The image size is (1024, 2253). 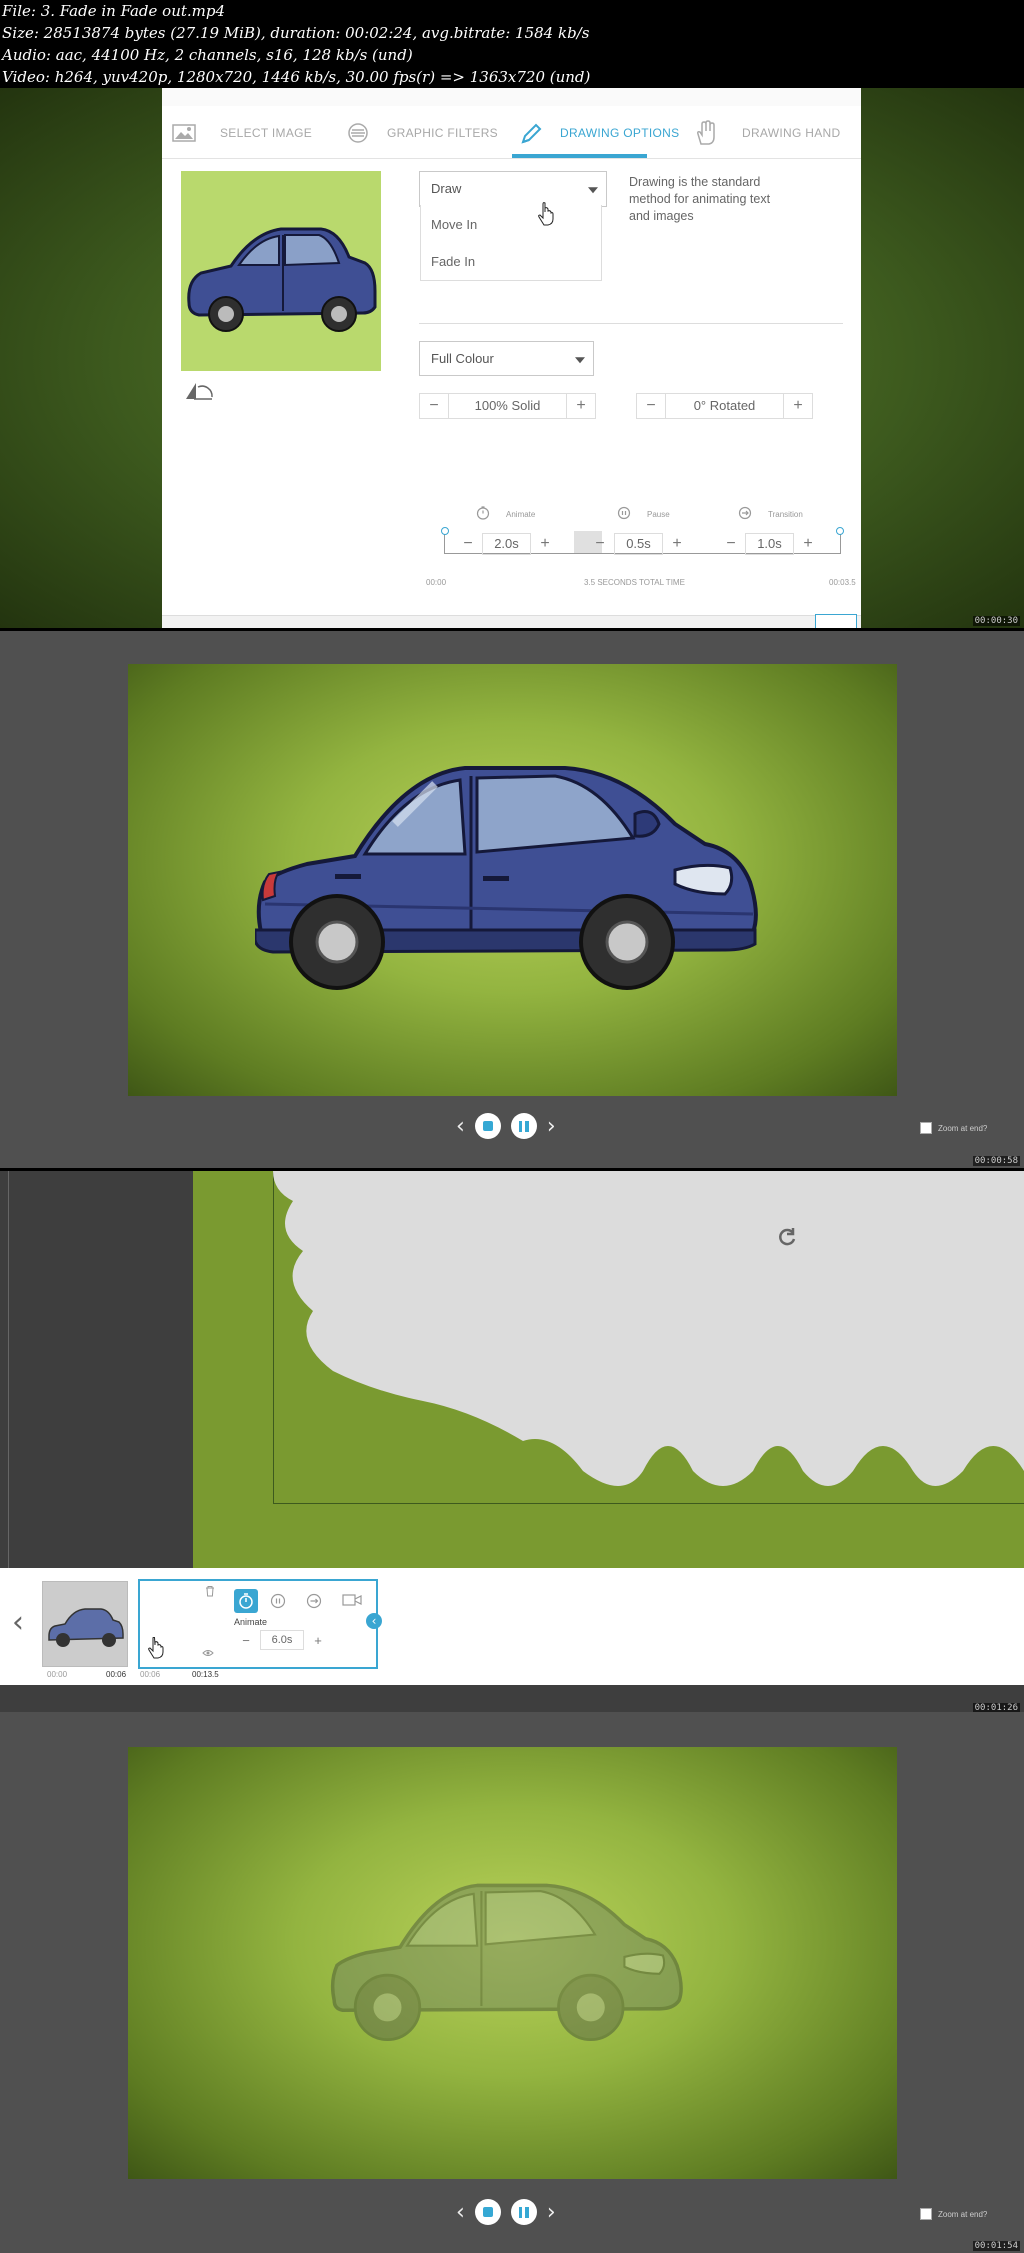 I want to click on filters-icon, so click(x=358, y=133).